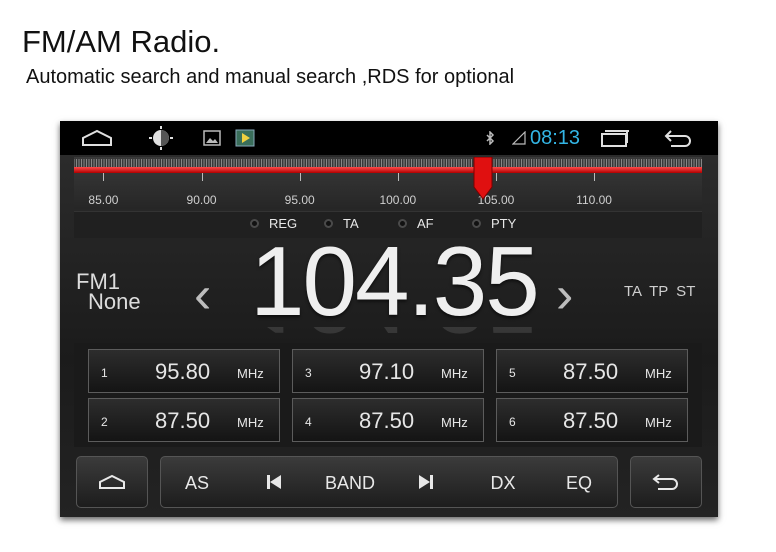 This screenshot has height=552, width=776. What do you see at coordinates (579, 483) in the screenshot?
I see `eq-button: EQ` at bounding box center [579, 483].